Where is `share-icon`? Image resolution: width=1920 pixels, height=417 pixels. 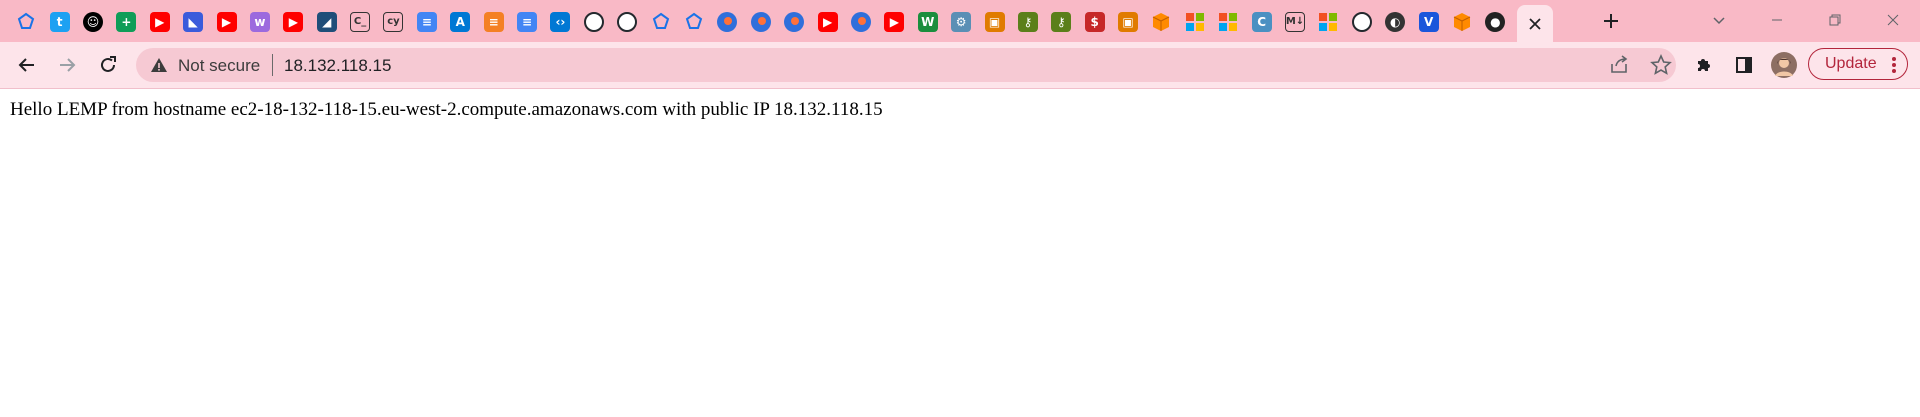
share-icon is located at coordinates (1619, 65).